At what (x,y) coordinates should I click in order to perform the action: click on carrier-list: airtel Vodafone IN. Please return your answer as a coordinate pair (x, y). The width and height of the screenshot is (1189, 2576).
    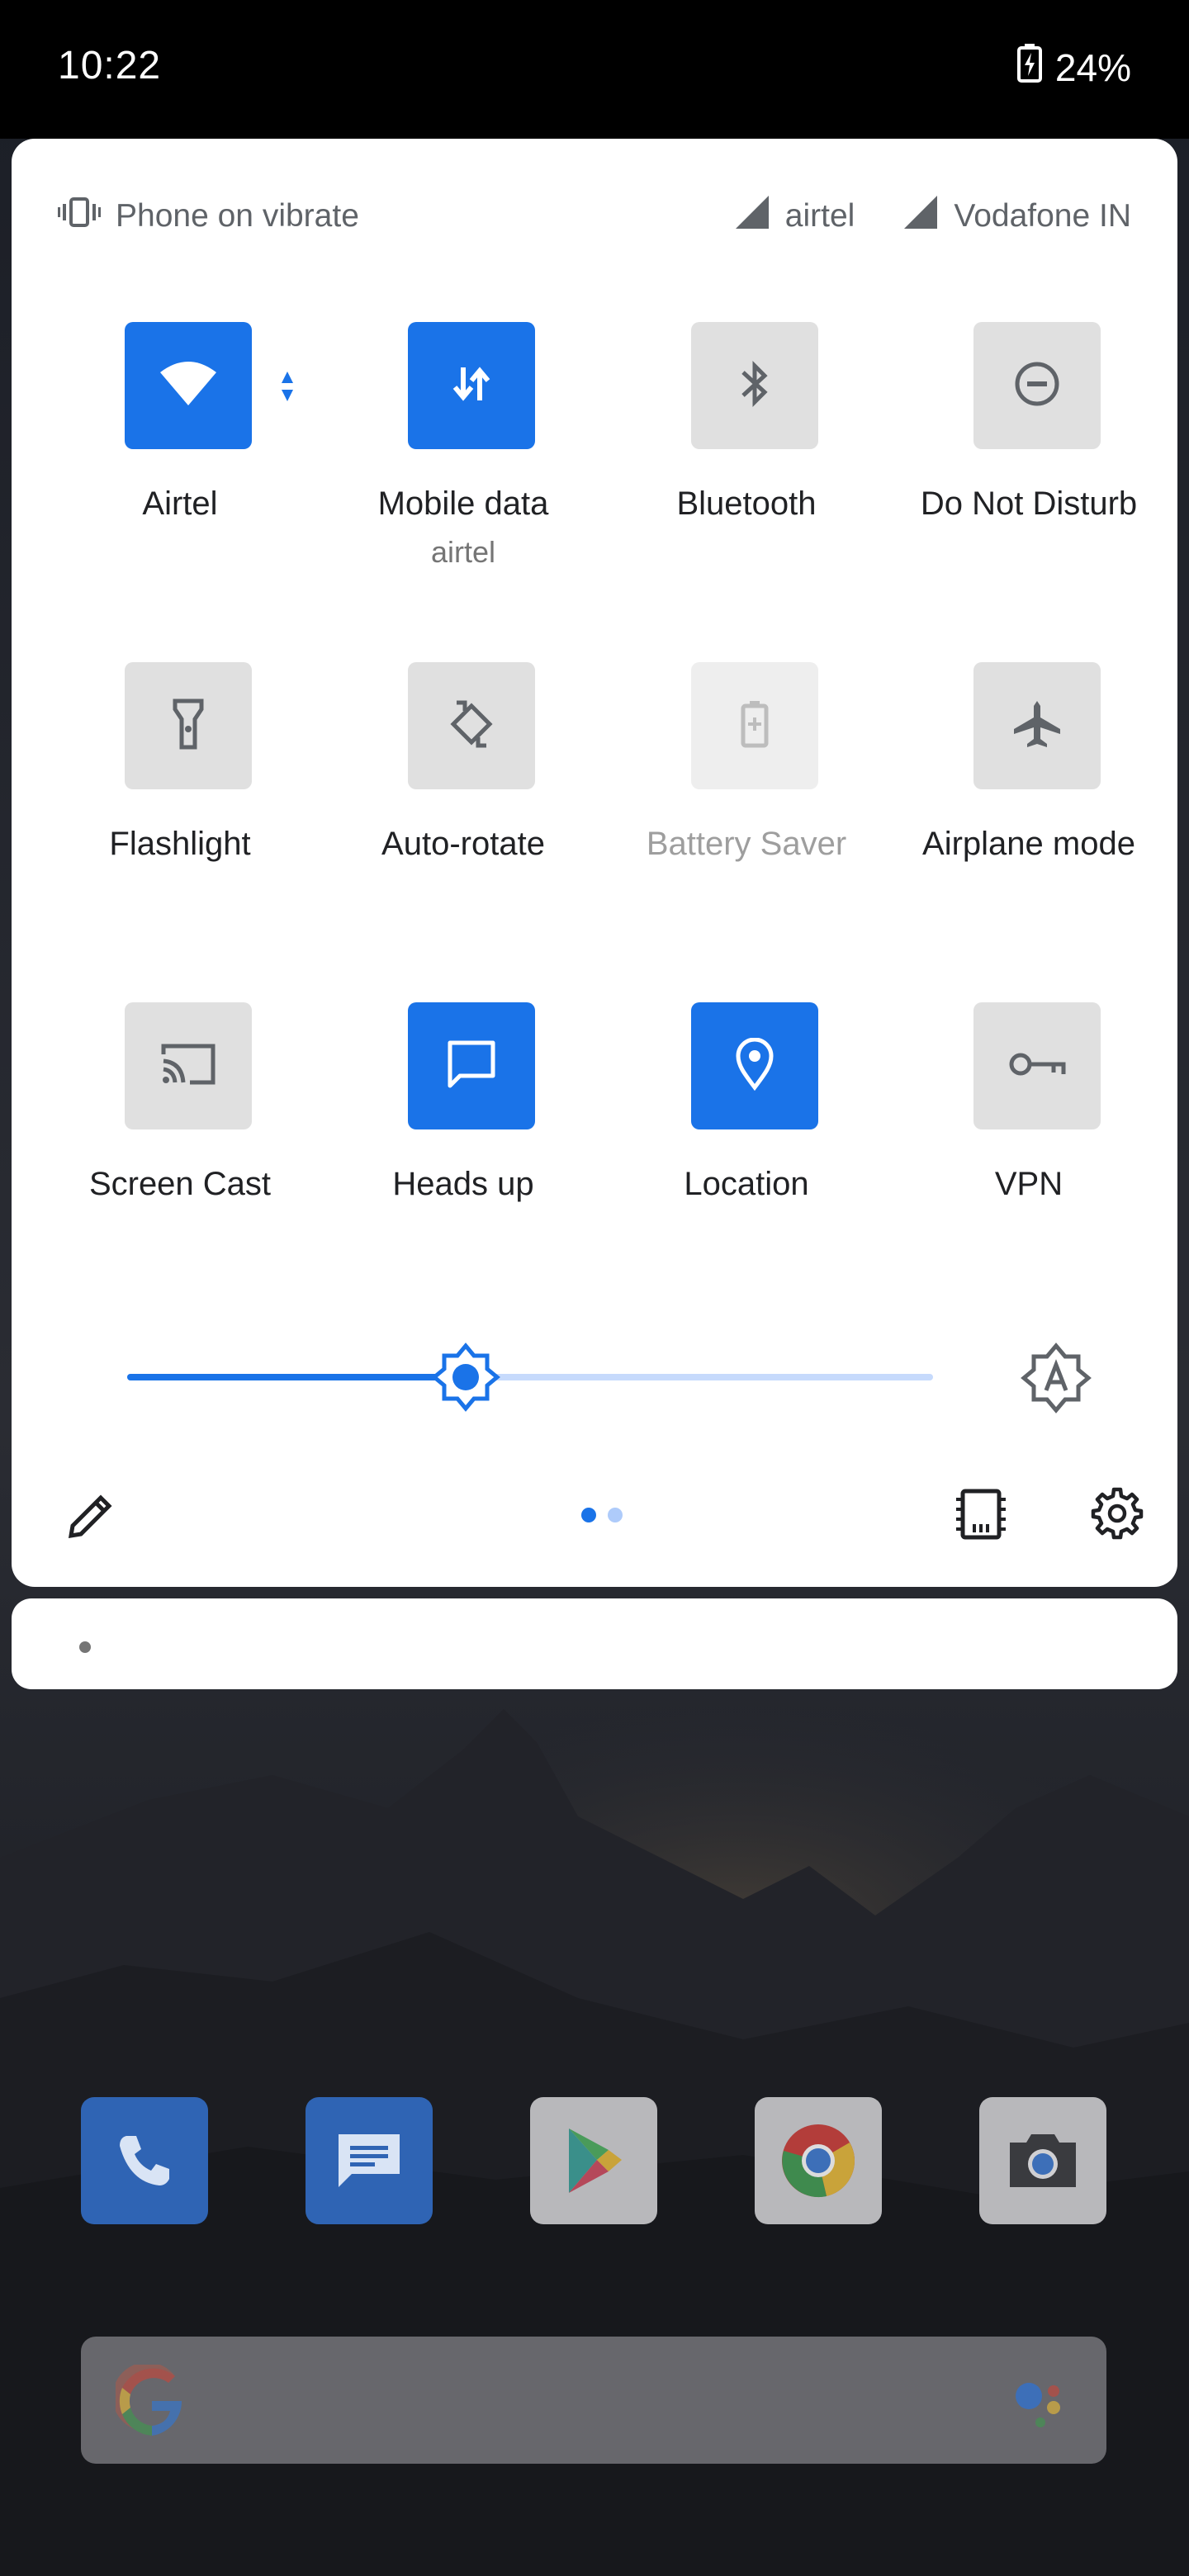
    Looking at the image, I should click on (916, 216).